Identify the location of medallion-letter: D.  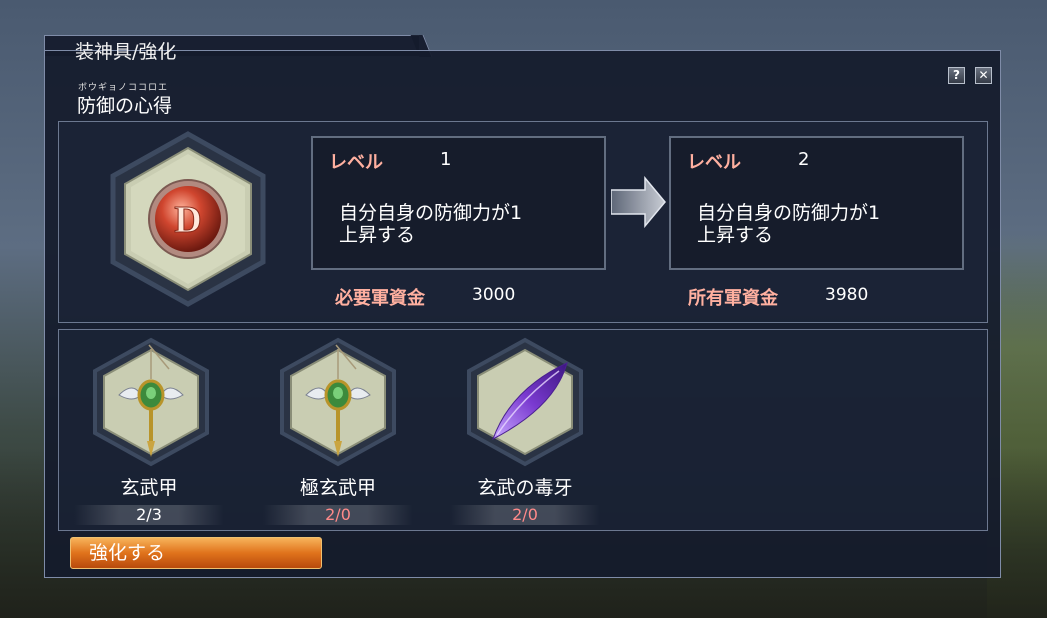
(187, 220).